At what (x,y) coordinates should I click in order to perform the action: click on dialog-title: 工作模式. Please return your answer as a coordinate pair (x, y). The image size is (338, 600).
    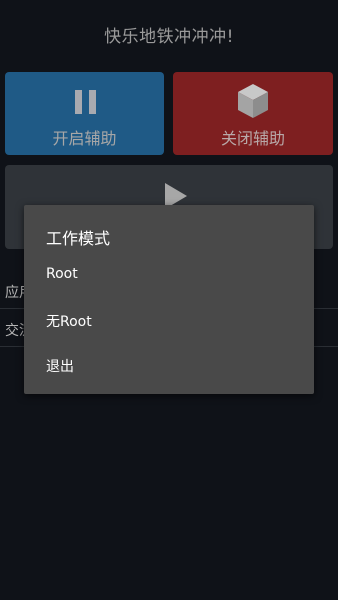
    Looking at the image, I should click on (78, 238).